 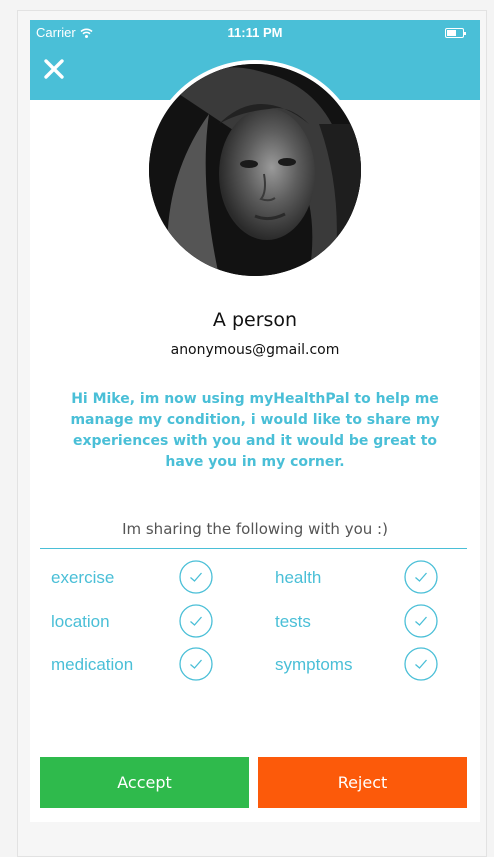 What do you see at coordinates (253, 548) in the screenshot?
I see `divider` at bounding box center [253, 548].